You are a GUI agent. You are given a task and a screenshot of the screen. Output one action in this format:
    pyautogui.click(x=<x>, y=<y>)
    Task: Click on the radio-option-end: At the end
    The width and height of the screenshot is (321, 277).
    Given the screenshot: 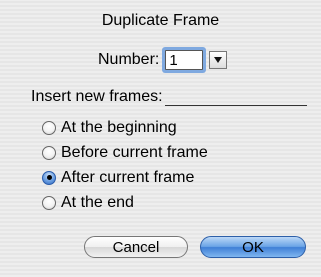 What is the action you would take?
    pyautogui.click(x=125, y=202)
    